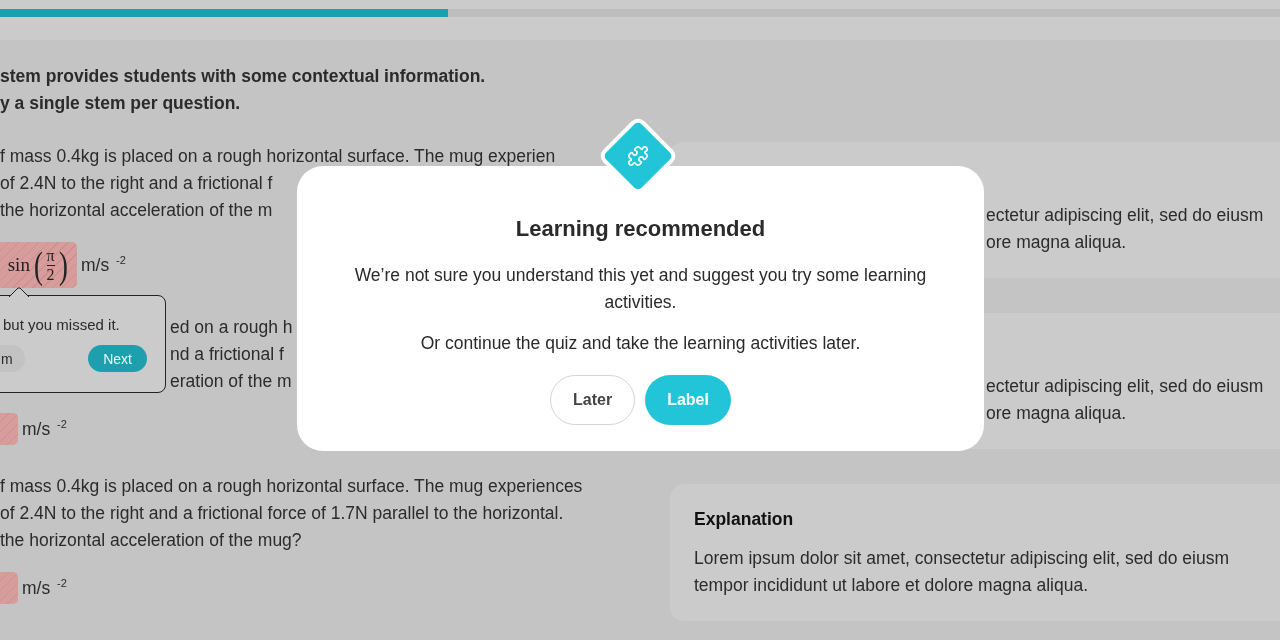 The height and width of the screenshot is (640, 1280). What do you see at coordinates (231, 327) in the screenshot?
I see `question-text: ed on a rough h` at bounding box center [231, 327].